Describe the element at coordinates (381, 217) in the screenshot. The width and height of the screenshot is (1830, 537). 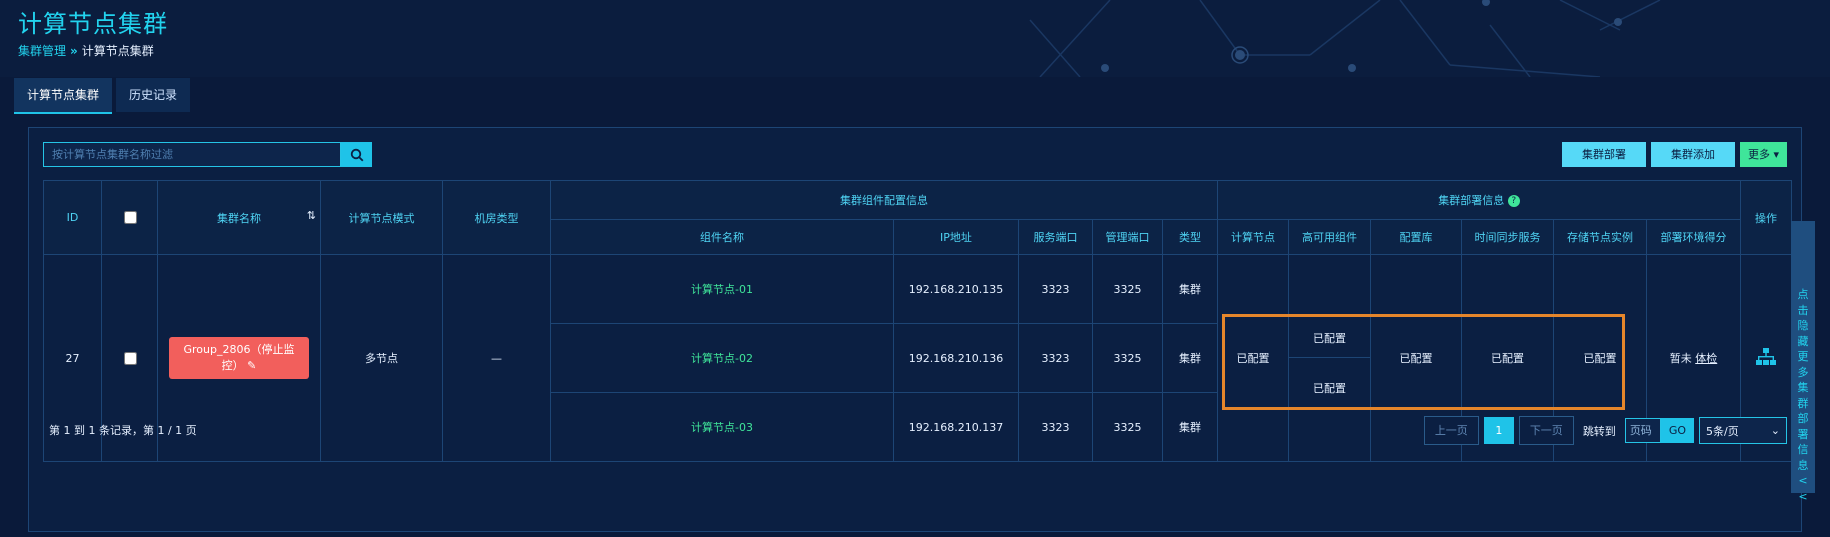
I see `col-header-mode: 计算节点模式` at that location.